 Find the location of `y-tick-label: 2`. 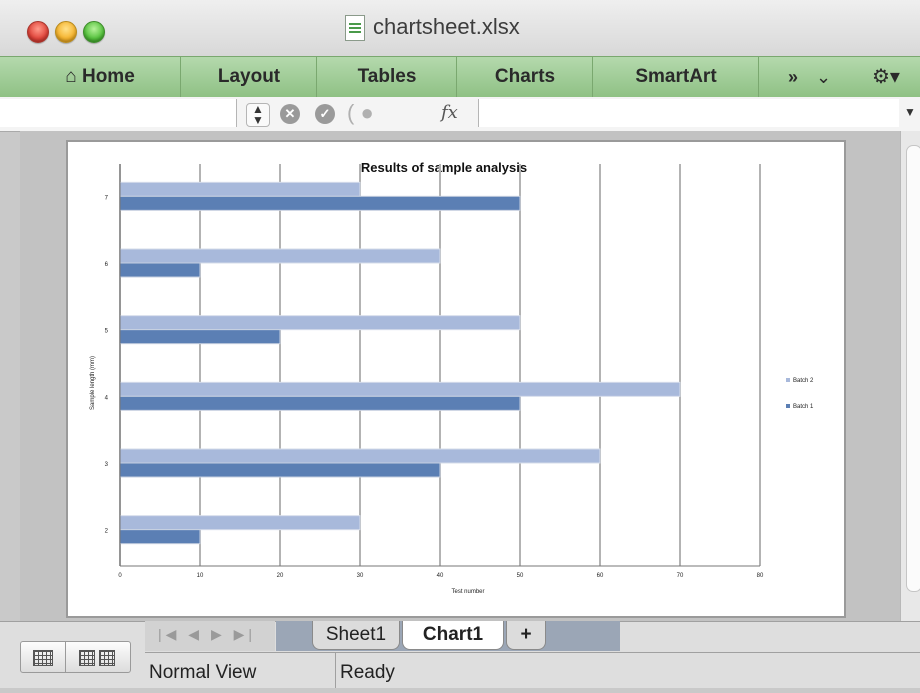

y-tick-label: 2 is located at coordinates (107, 532).